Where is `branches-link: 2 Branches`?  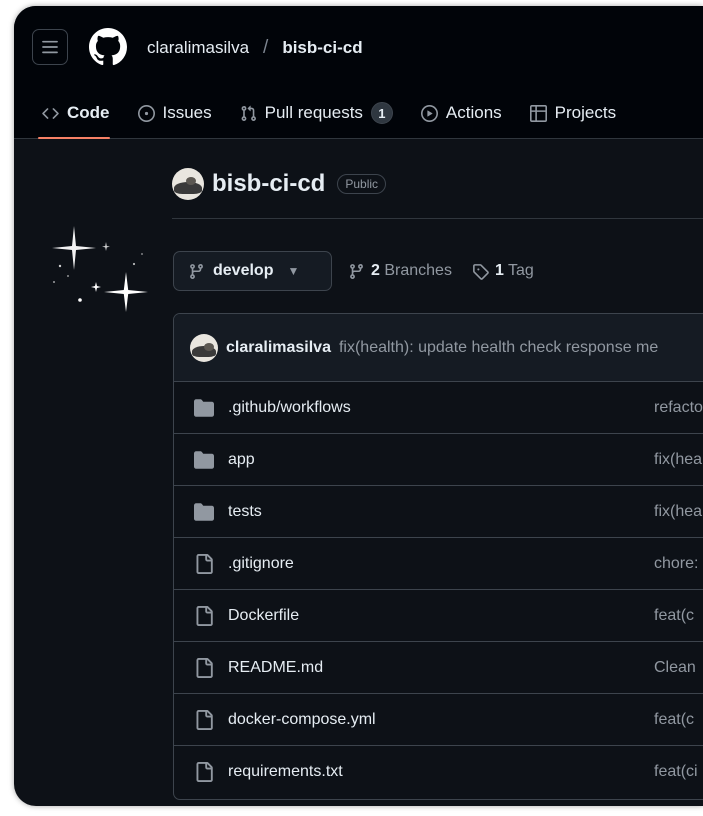 branches-link: 2 Branches is located at coordinates (411, 271).